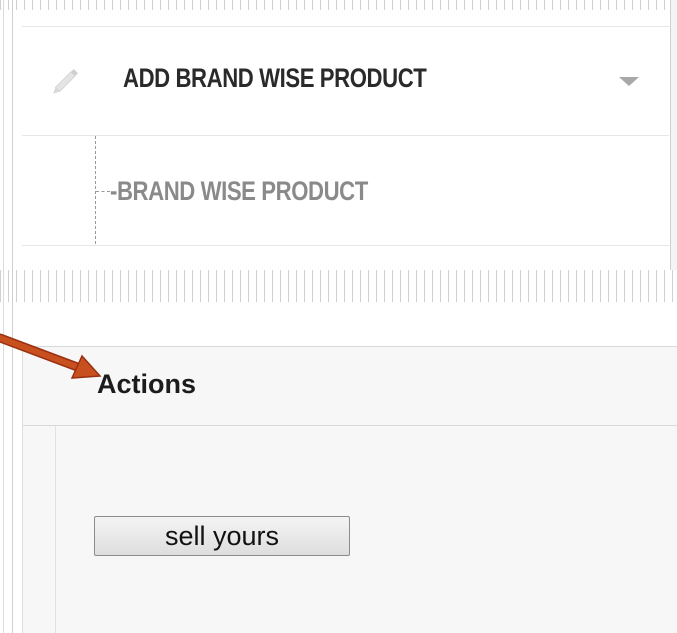 The height and width of the screenshot is (633, 677). Describe the element at coordinates (51, 356) in the screenshot. I see `arrow-annotation-icon` at that location.